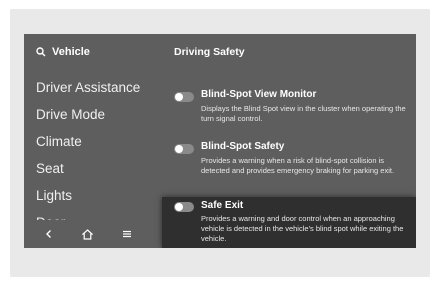  What do you see at coordinates (70, 114) in the screenshot?
I see `sidebar-item-drive-mode: Drive Mode` at bounding box center [70, 114].